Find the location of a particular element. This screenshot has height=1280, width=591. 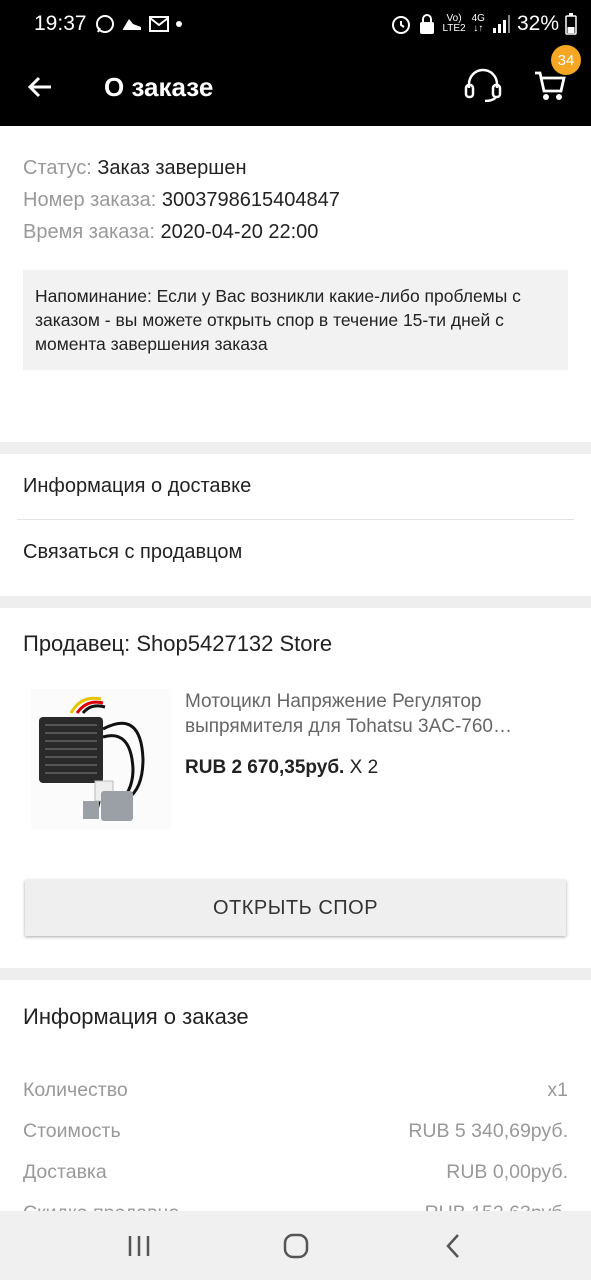

shipping-row: Доставка RUB 0,00руб. is located at coordinates (295, 1172).